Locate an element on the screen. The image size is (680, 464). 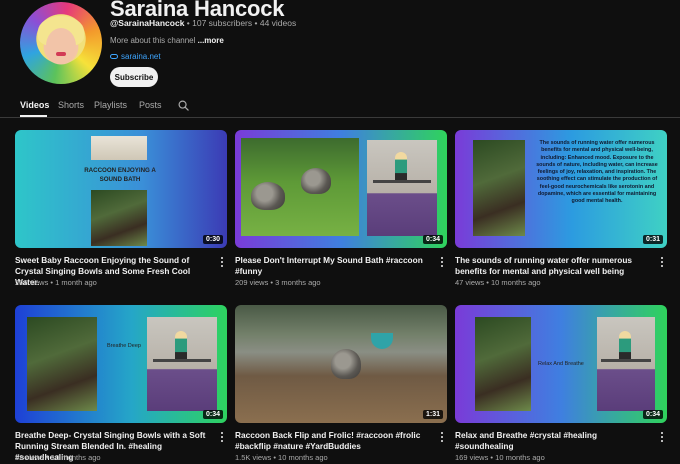
about-more: ...more is located at coordinates (211, 40).